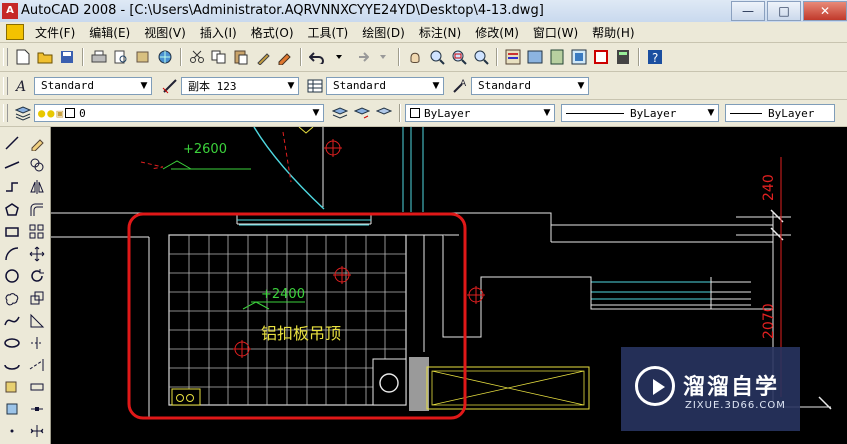 The width and height of the screenshot is (847, 444). What do you see at coordinates (419, 384) in the screenshot?
I see `gray-column` at bounding box center [419, 384].